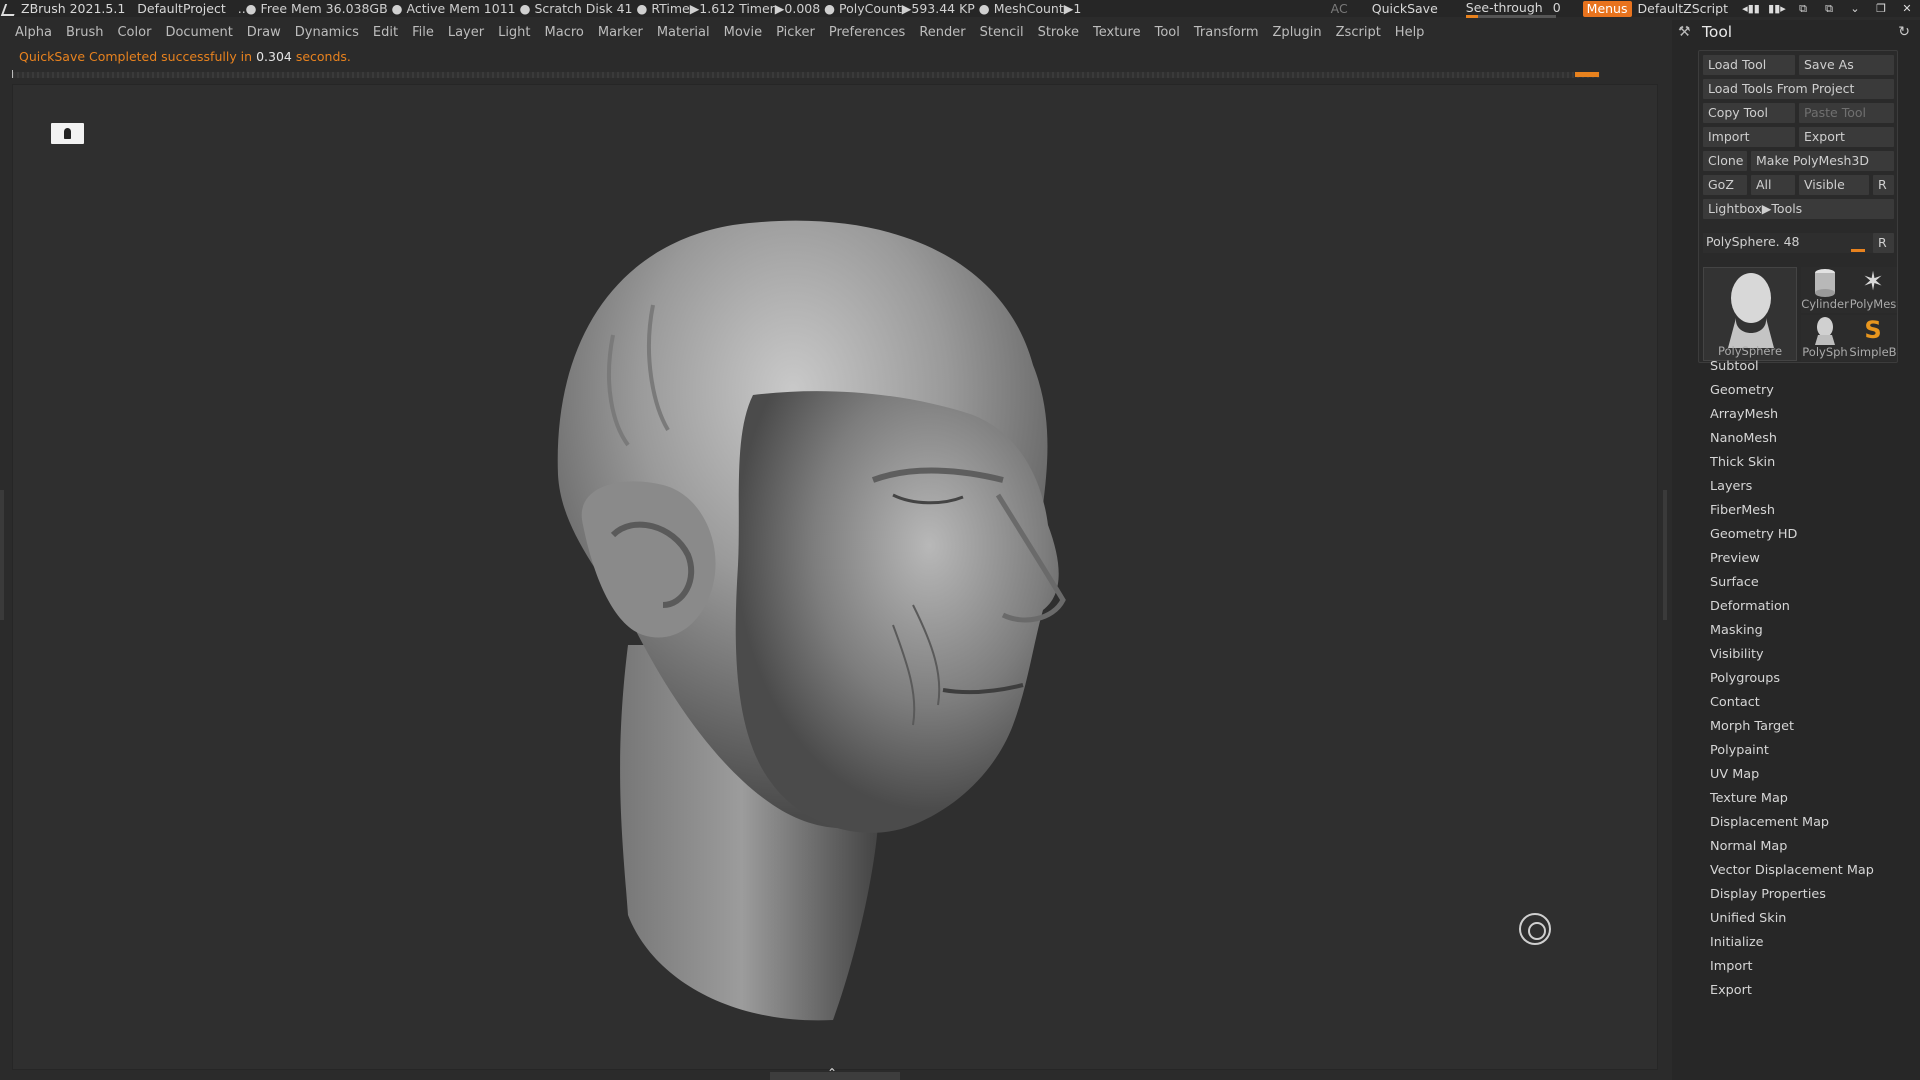 The height and width of the screenshot is (1080, 1920). Describe the element at coordinates (564, 32) in the screenshot. I see `menu-macro: Macro` at that location.